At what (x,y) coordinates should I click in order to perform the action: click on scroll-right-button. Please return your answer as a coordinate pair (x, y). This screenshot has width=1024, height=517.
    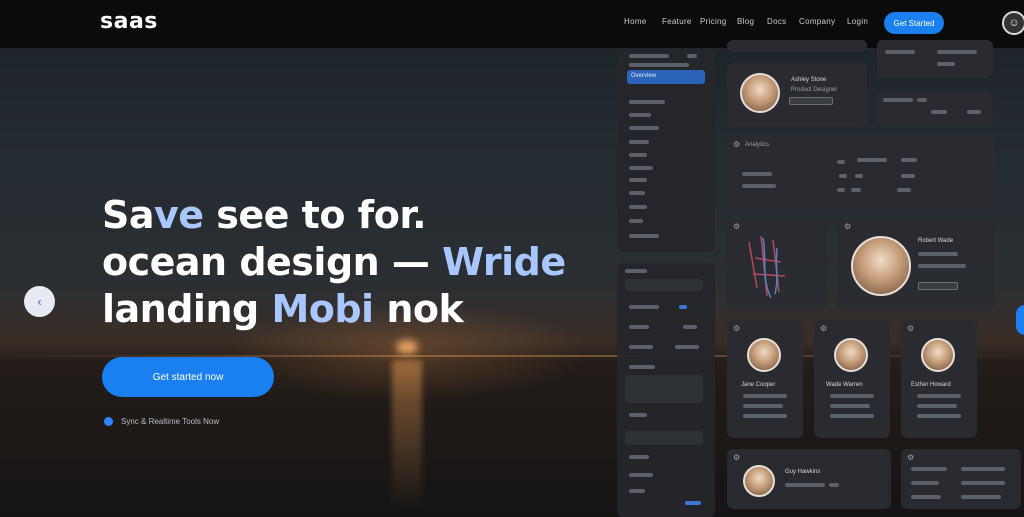
    Looking at the image, I should click on (1020, 320).